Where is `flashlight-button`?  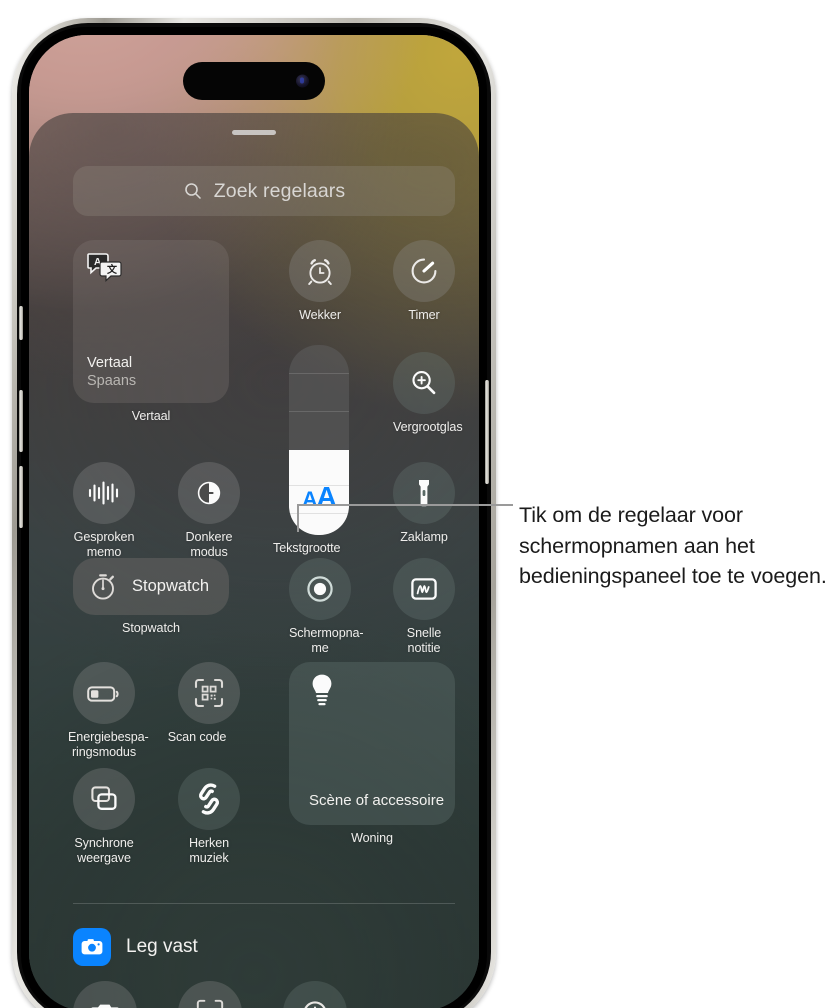 flashlight-button is located at coordinates (424, 493).